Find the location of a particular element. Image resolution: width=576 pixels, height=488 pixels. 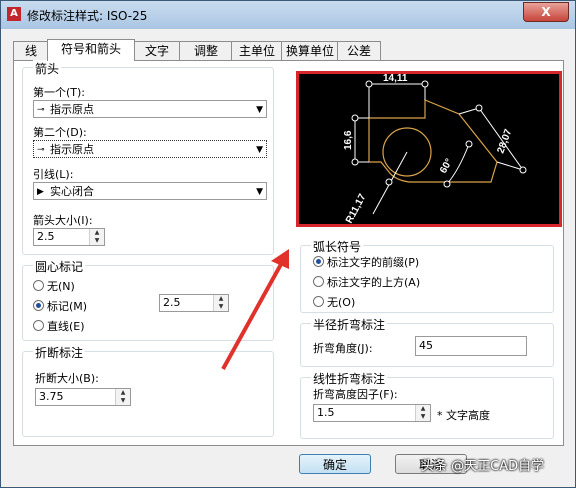

autocad-icon: A is located at coordinates (14, 14).